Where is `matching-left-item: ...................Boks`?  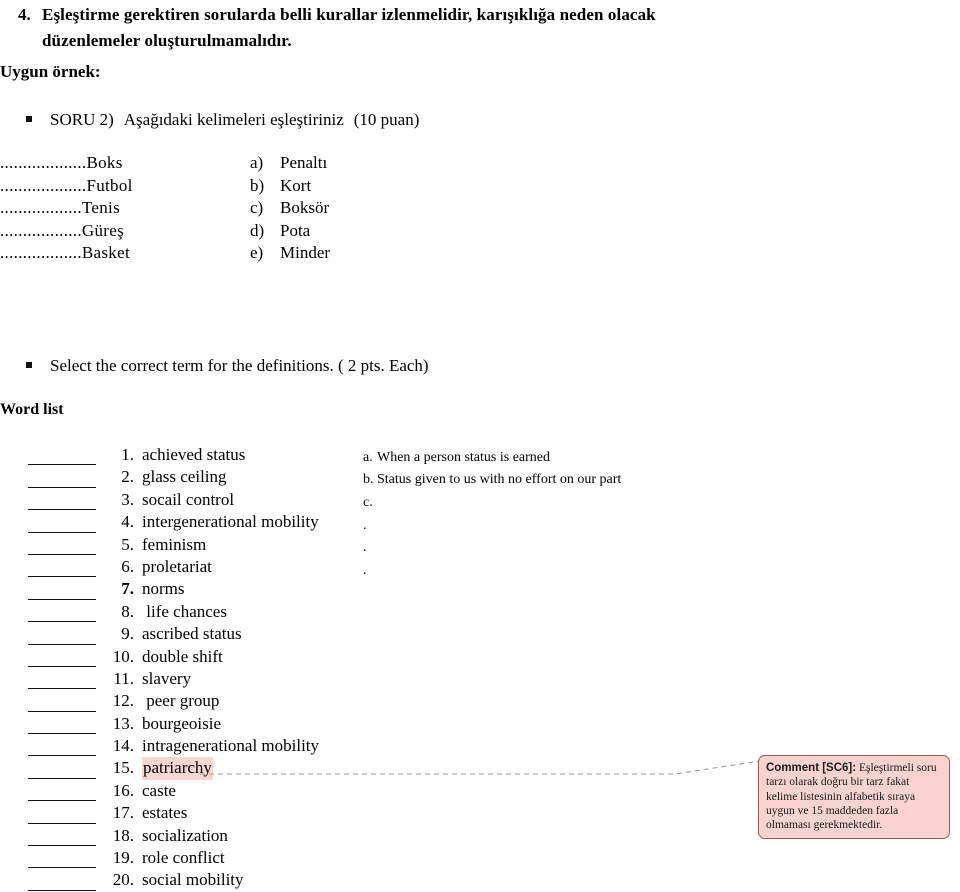
matching-left-item: ...................Boks is located at coordinates (61, 162).